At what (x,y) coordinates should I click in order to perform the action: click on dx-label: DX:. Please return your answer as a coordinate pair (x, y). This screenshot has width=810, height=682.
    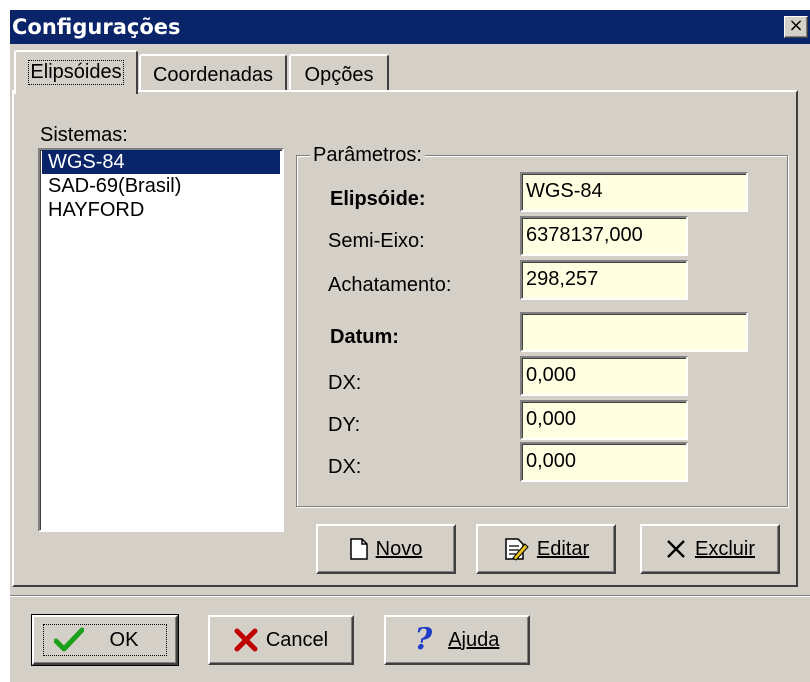
    Looking at the image, I should click on (345, 383).